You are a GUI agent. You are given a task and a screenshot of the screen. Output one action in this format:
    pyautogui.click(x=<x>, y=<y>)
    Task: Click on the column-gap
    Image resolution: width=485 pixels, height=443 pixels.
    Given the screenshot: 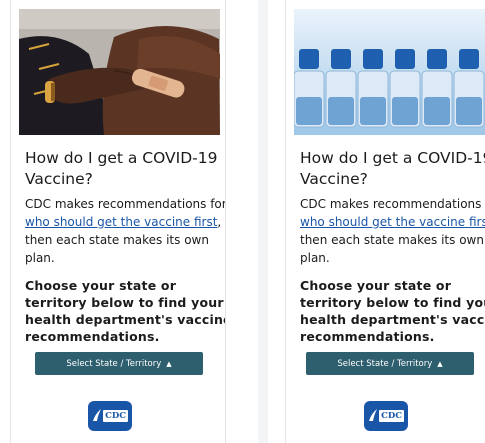 What is the action you would take?
    pyautogui.click(x=263, y=221)
    